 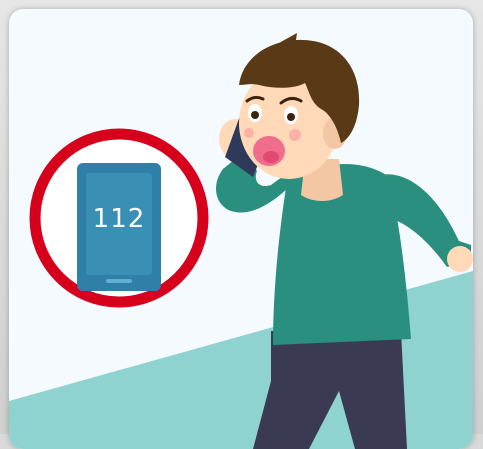 I want to click on right-pupil, so click(x=291, y=117).